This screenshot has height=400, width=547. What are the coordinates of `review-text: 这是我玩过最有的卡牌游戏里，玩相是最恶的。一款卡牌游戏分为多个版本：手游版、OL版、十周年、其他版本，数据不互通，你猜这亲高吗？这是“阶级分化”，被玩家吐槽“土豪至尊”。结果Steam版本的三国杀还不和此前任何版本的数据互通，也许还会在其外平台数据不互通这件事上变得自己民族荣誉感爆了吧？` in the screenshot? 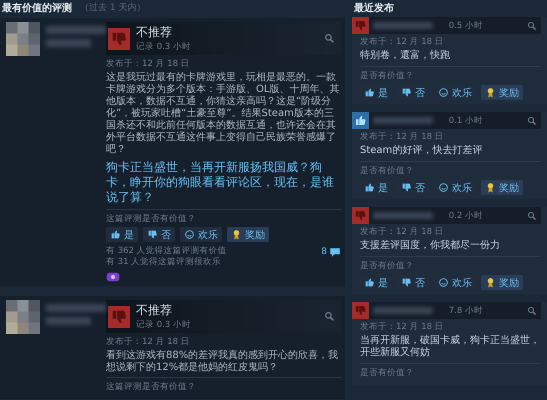 It's located at (223, 114).